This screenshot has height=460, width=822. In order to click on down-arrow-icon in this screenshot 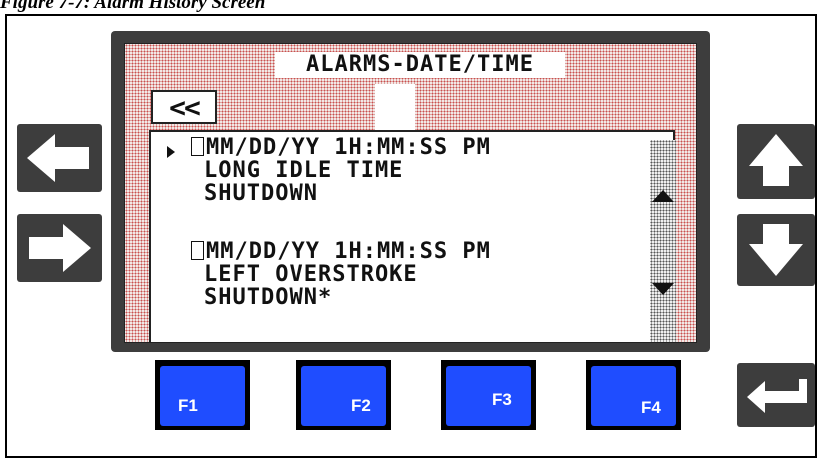, I will do `click(776, 250)`.